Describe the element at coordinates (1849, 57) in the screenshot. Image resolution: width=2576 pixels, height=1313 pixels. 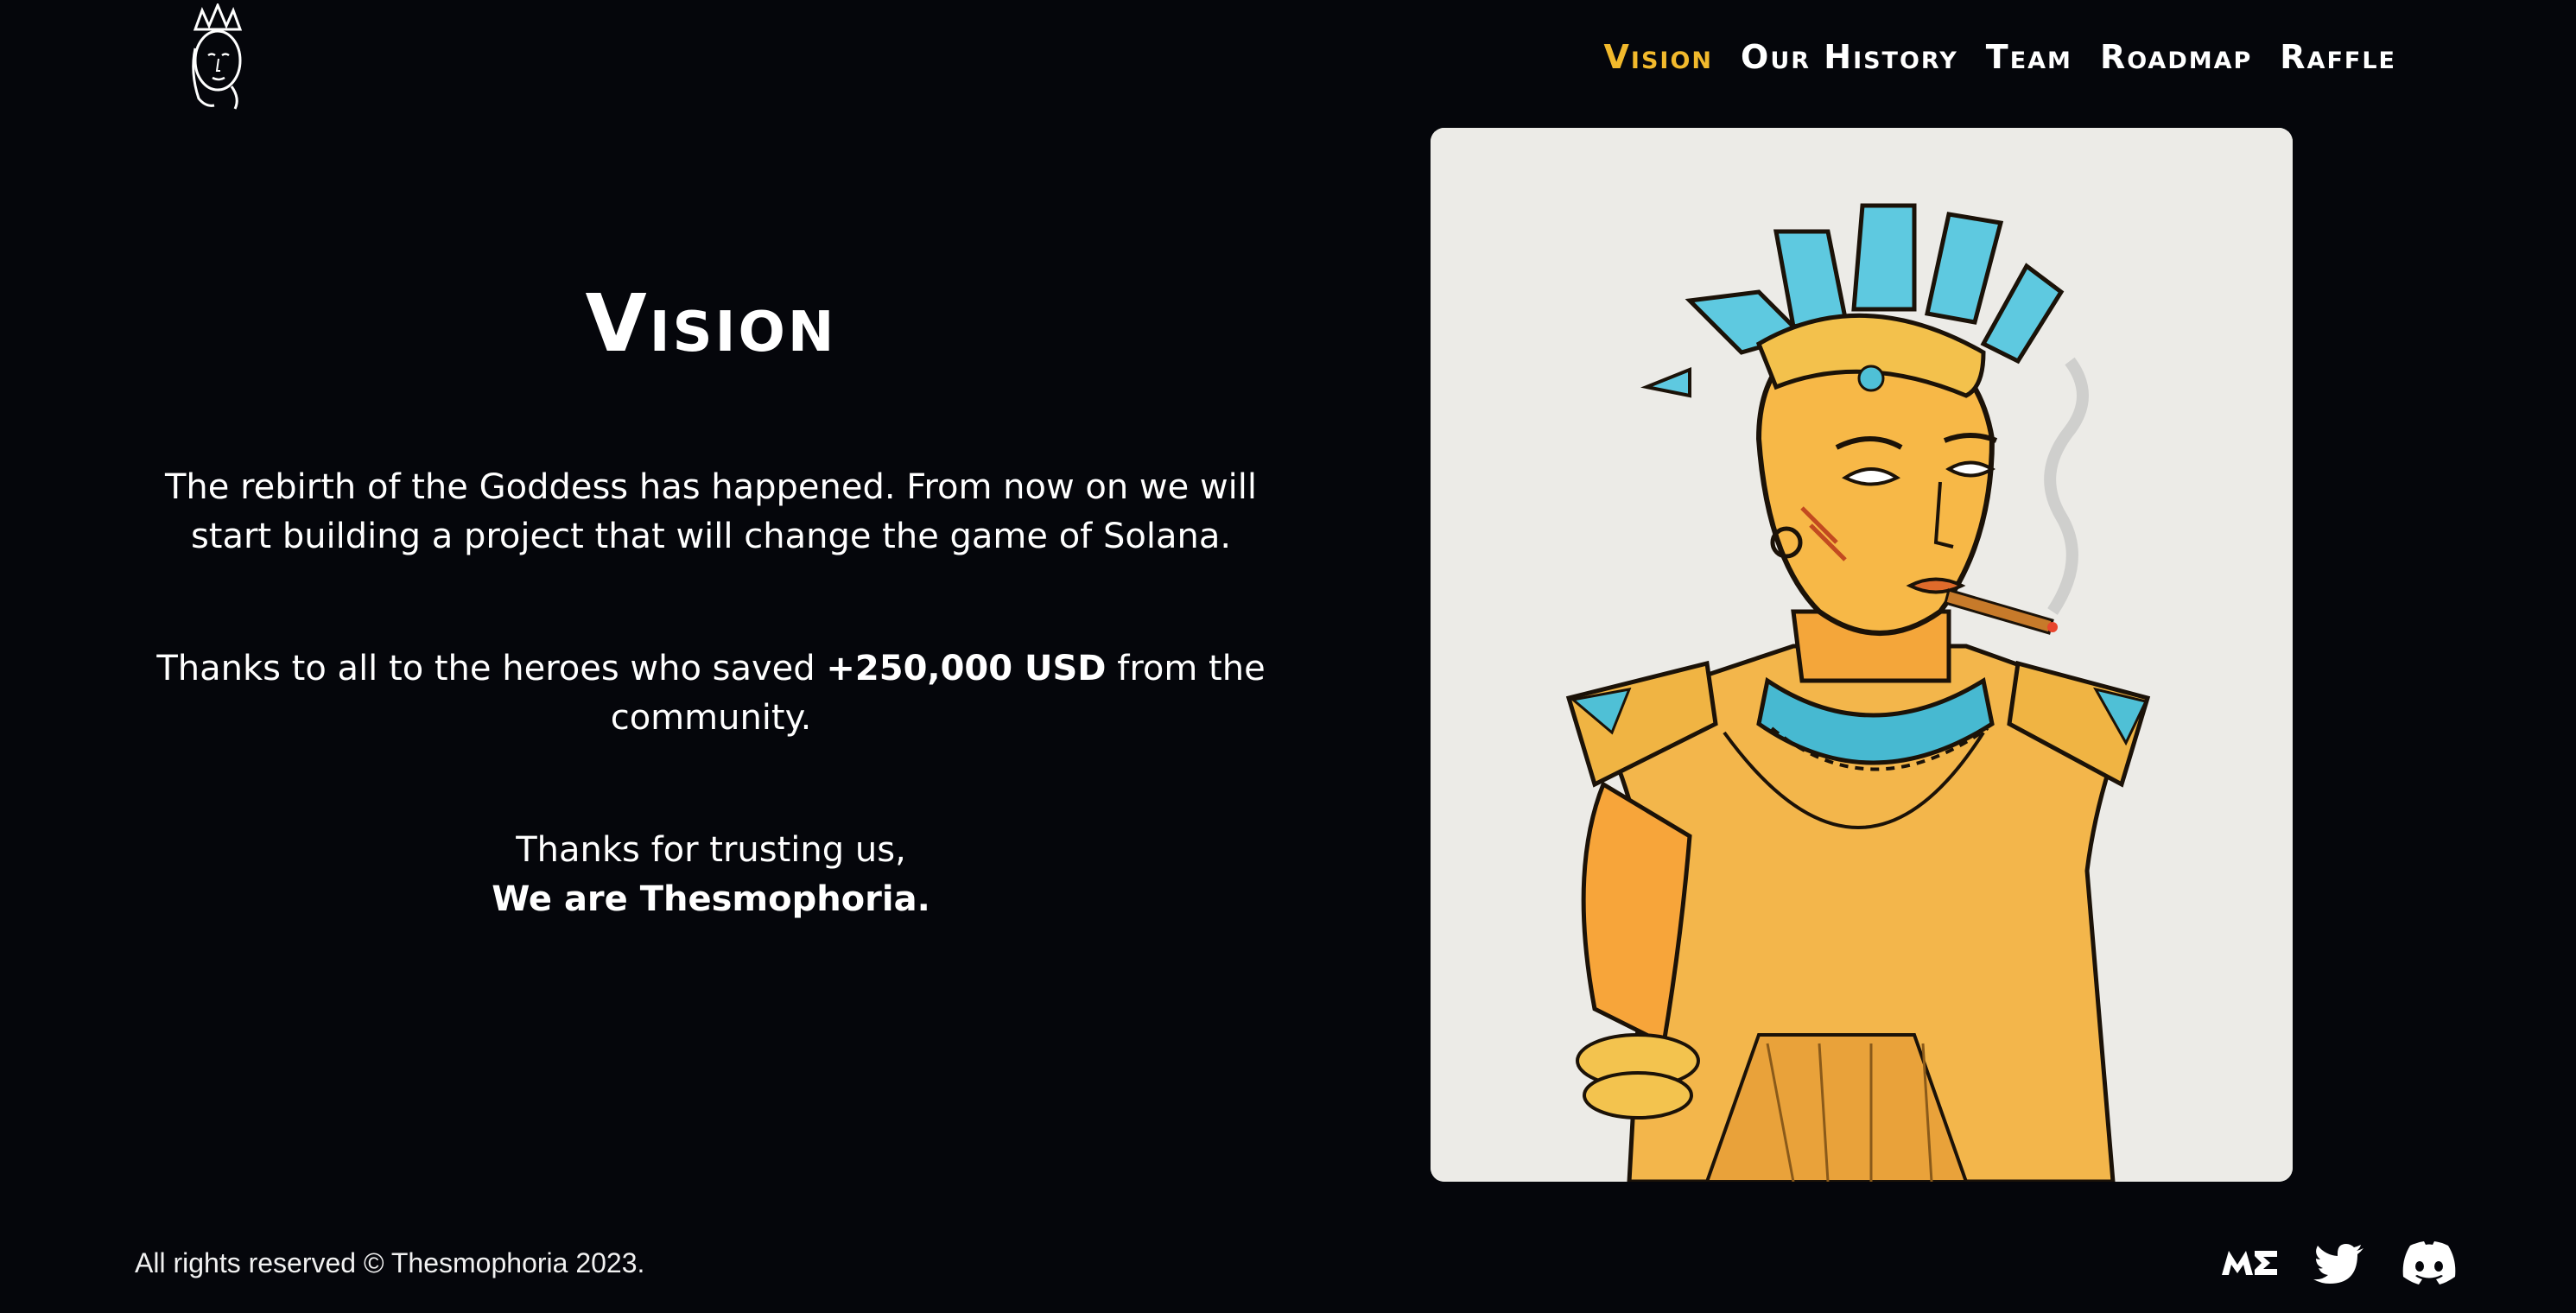
I see `nav-our-history: Our History` at that location.